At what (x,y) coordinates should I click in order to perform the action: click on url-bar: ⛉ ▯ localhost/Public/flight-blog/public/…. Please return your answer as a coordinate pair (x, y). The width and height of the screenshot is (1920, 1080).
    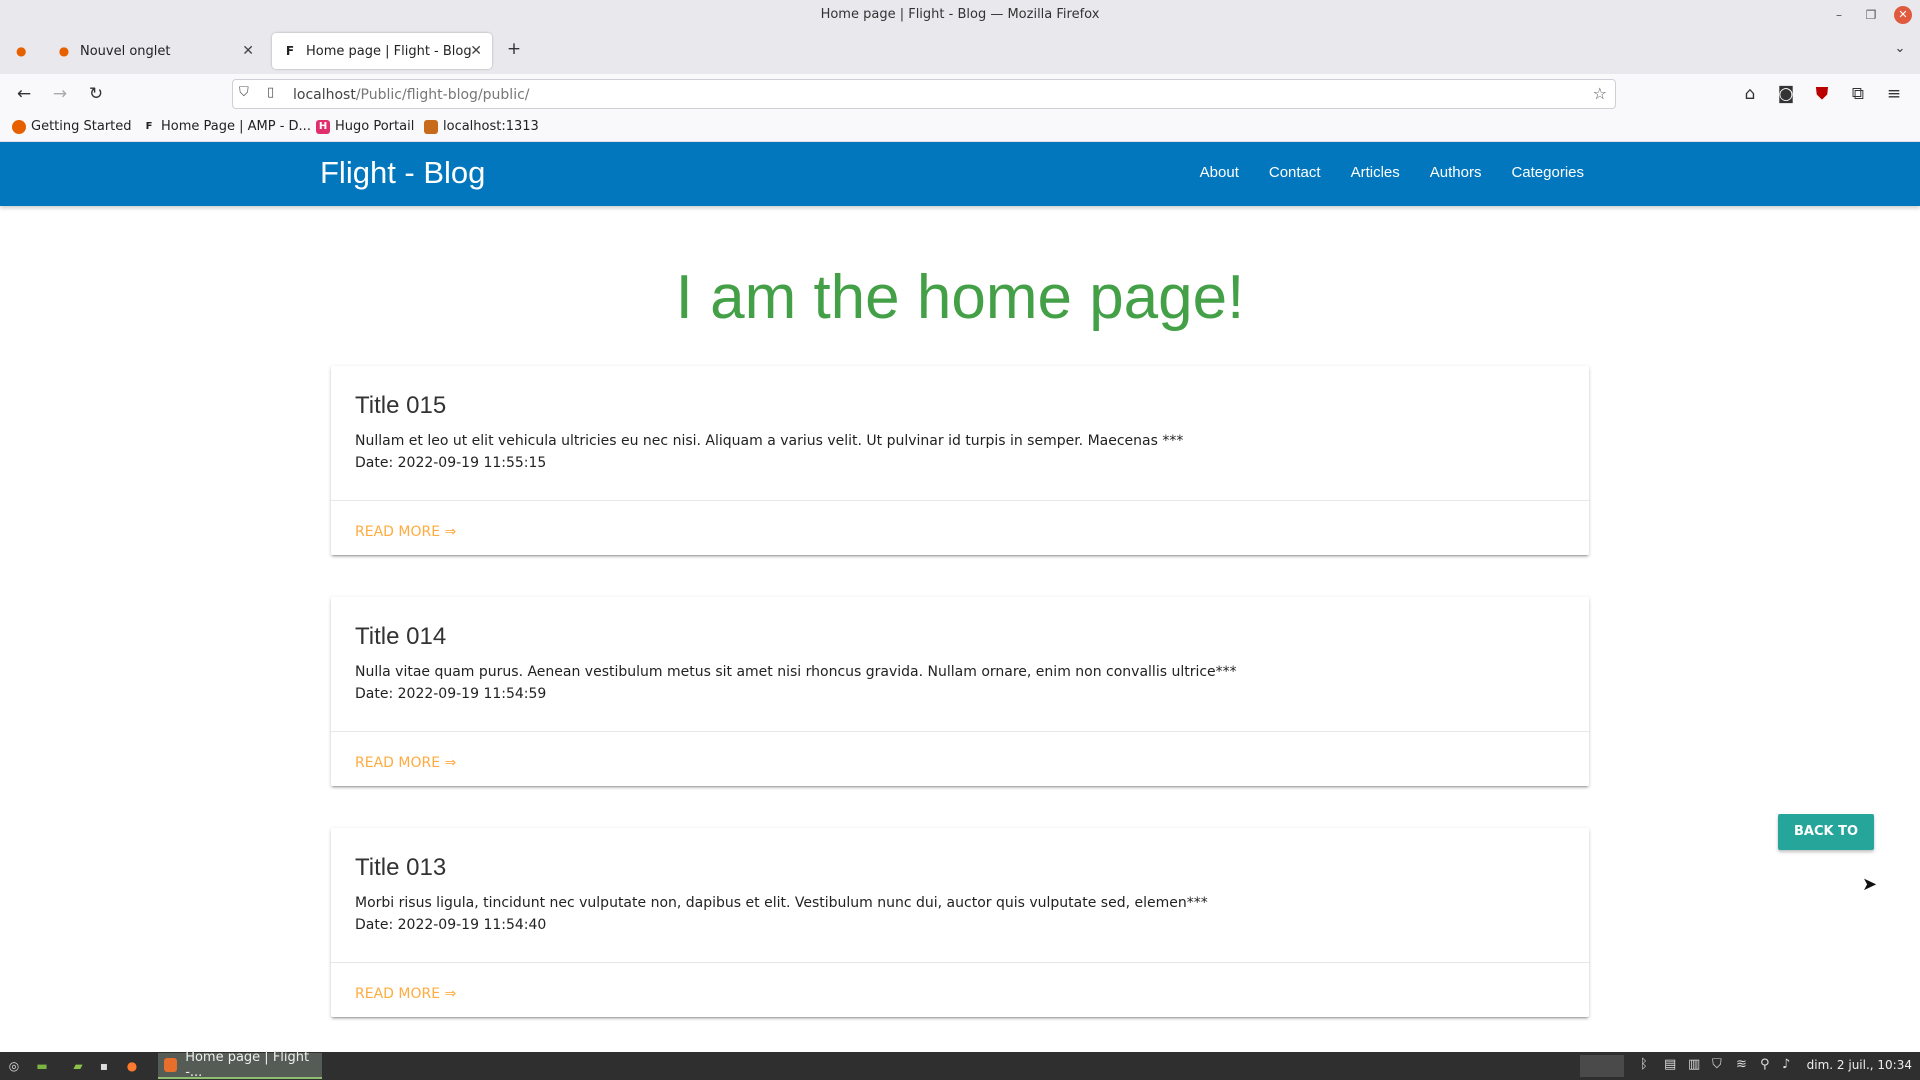
    Looking at the image, I should click on (924, 94).